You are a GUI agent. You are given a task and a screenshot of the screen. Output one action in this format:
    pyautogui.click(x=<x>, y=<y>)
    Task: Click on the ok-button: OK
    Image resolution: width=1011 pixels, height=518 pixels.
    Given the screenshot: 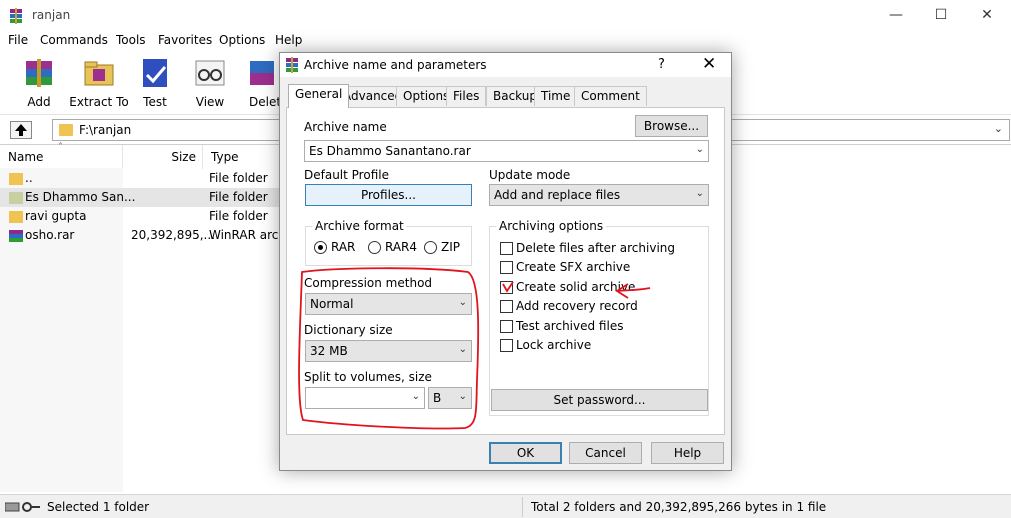 What is the action you would take?
    pyautogui.click(x=525, y=453)
    